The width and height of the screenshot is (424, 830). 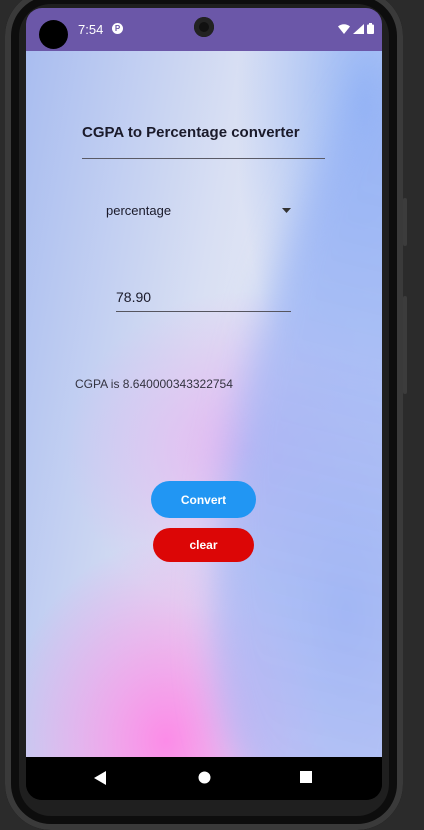 What do you see at coordinates (117, 28) in the screenshot?
I see `app-notification-icon: P` at bounding box center [117, 28].